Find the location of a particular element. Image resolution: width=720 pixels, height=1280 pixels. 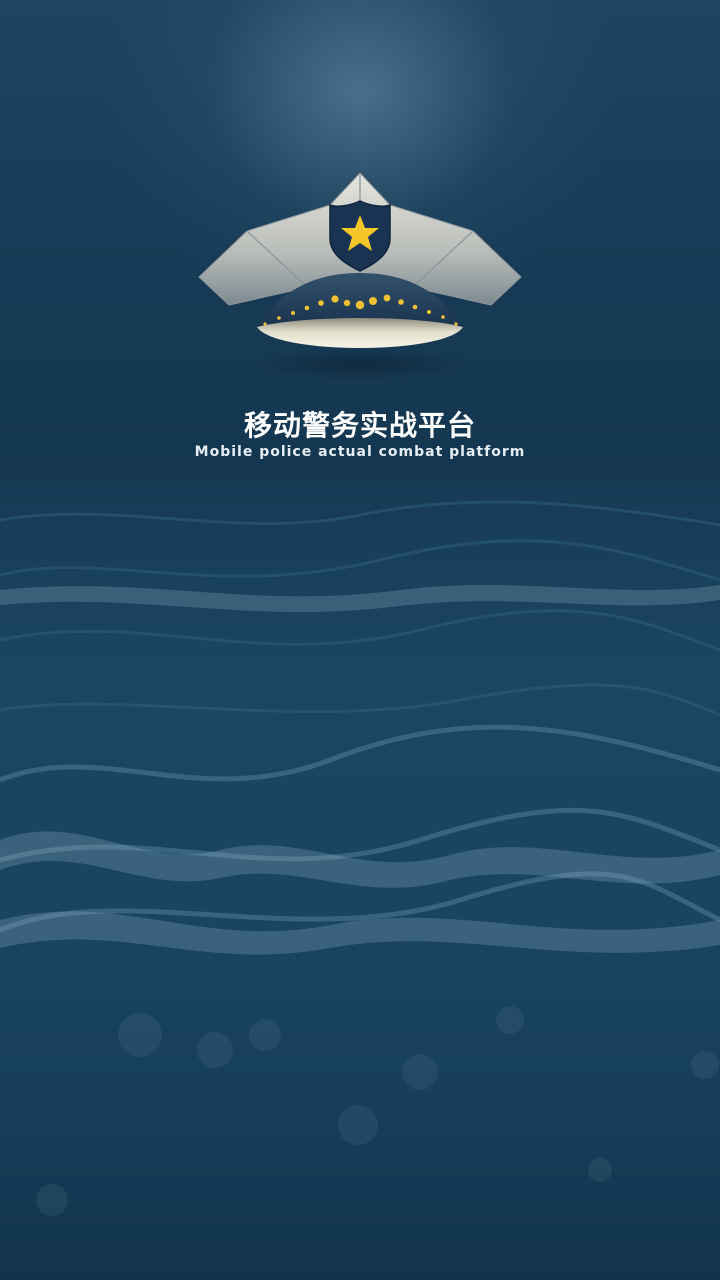

app-title: 移动警务实战平台 is located at coordinates (359, 425).